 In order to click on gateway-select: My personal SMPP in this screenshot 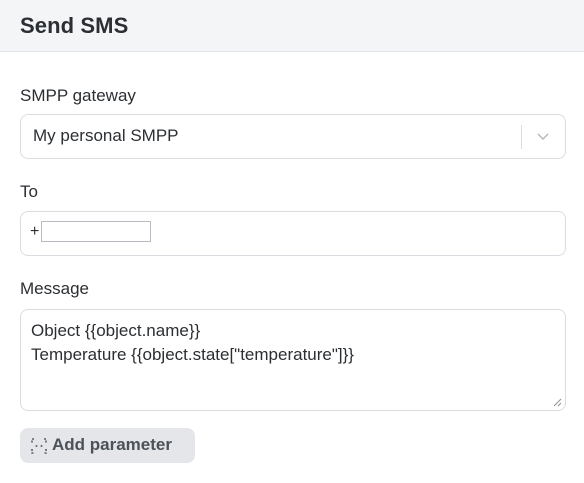, I will do `click(293, 136)`.